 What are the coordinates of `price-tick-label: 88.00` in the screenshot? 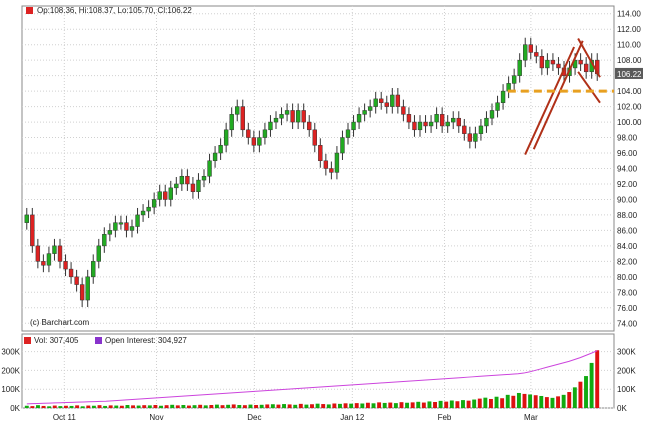 It's located at (627, 215).